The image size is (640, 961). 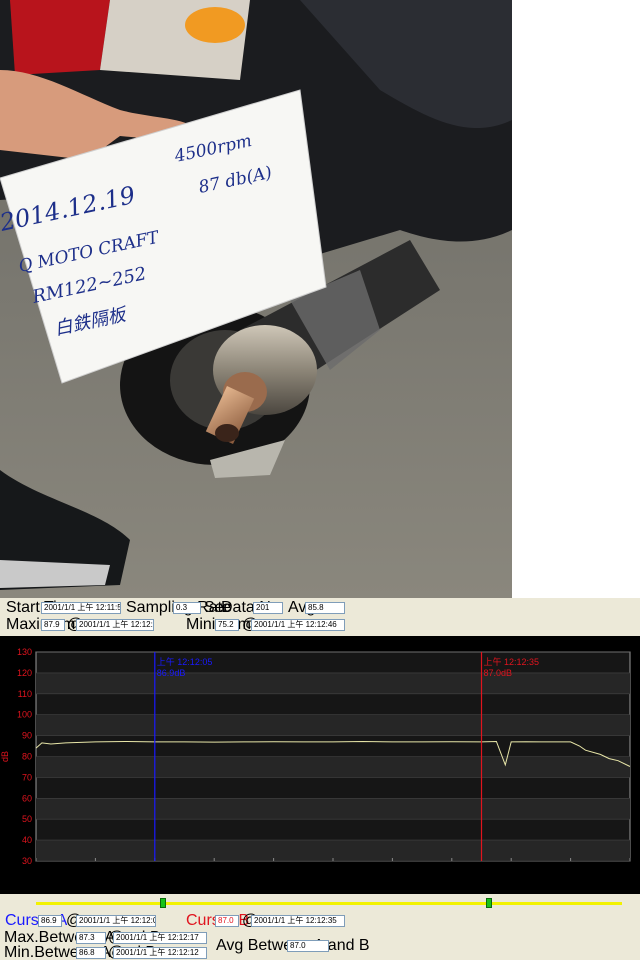 What do you see at coordinates (171, 673) in the screenshot?
I see `cursor-a-value-label: 86.9dB` at bounding box center [171, 673].